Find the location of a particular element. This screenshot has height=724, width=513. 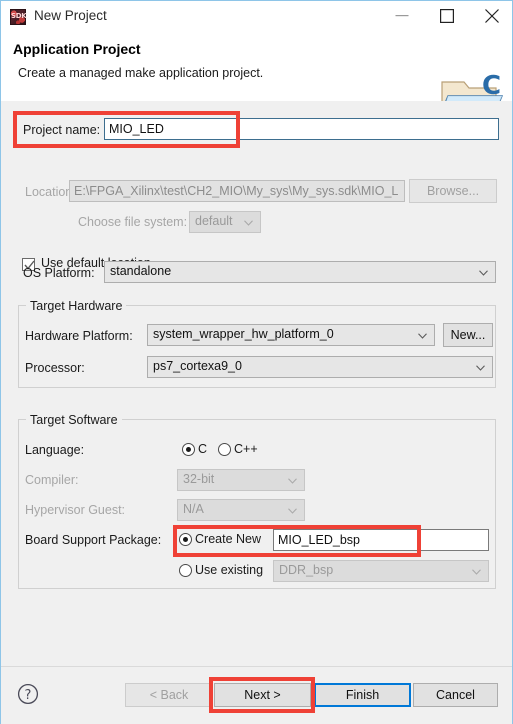

bsp-label: Board Support Package: is located at coordinates (93, 540).